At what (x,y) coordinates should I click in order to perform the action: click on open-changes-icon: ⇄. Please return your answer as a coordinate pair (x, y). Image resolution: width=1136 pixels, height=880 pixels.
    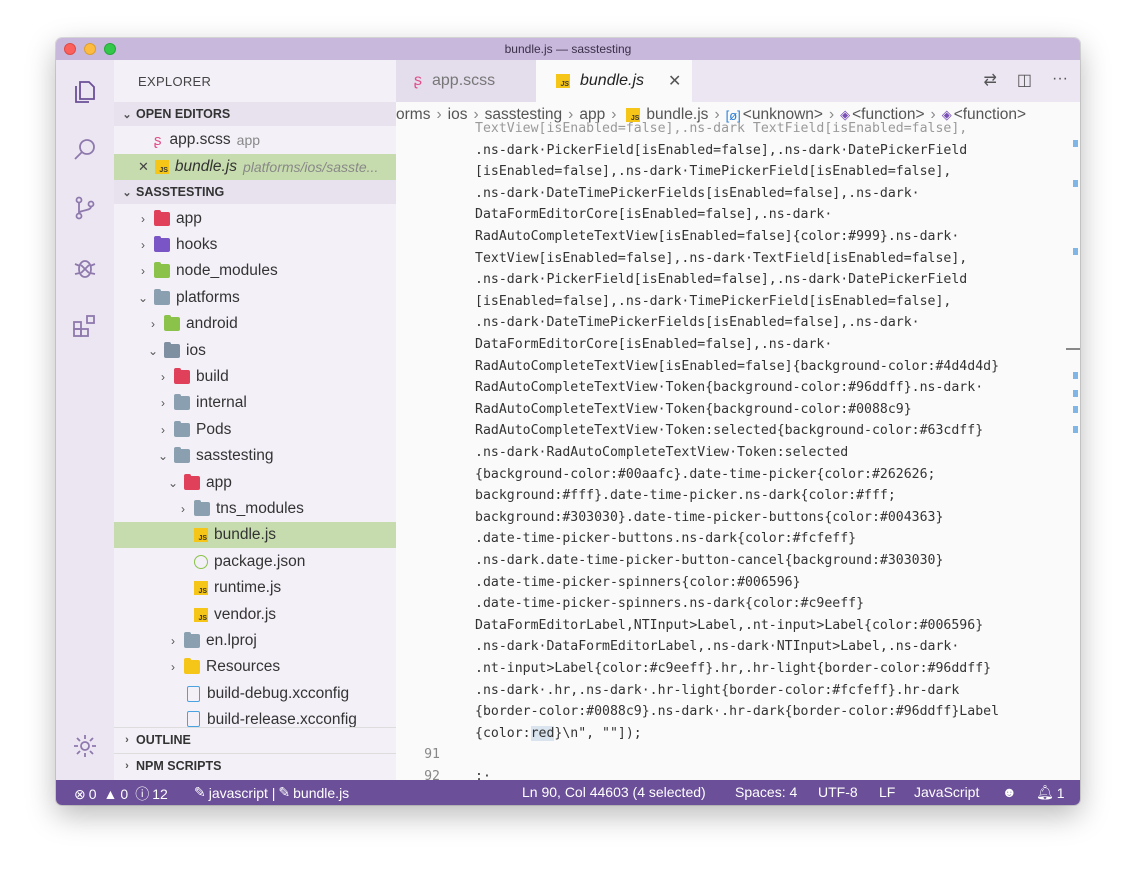
    Looking at the image, I should click on (989, 80).